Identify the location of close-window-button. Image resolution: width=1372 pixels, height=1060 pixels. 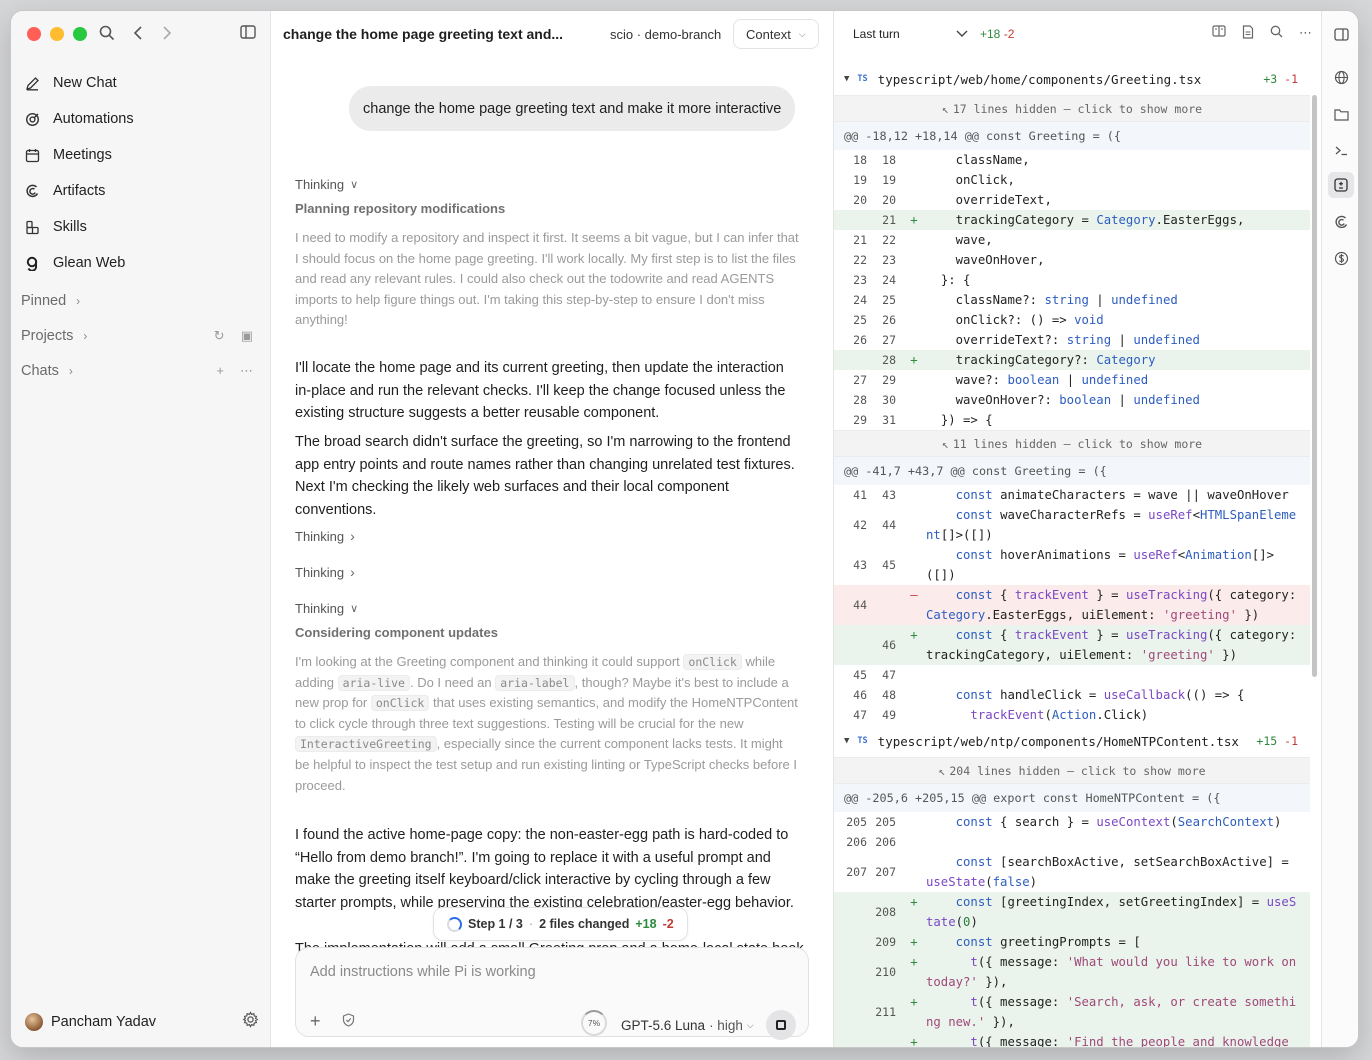
(34, 34).